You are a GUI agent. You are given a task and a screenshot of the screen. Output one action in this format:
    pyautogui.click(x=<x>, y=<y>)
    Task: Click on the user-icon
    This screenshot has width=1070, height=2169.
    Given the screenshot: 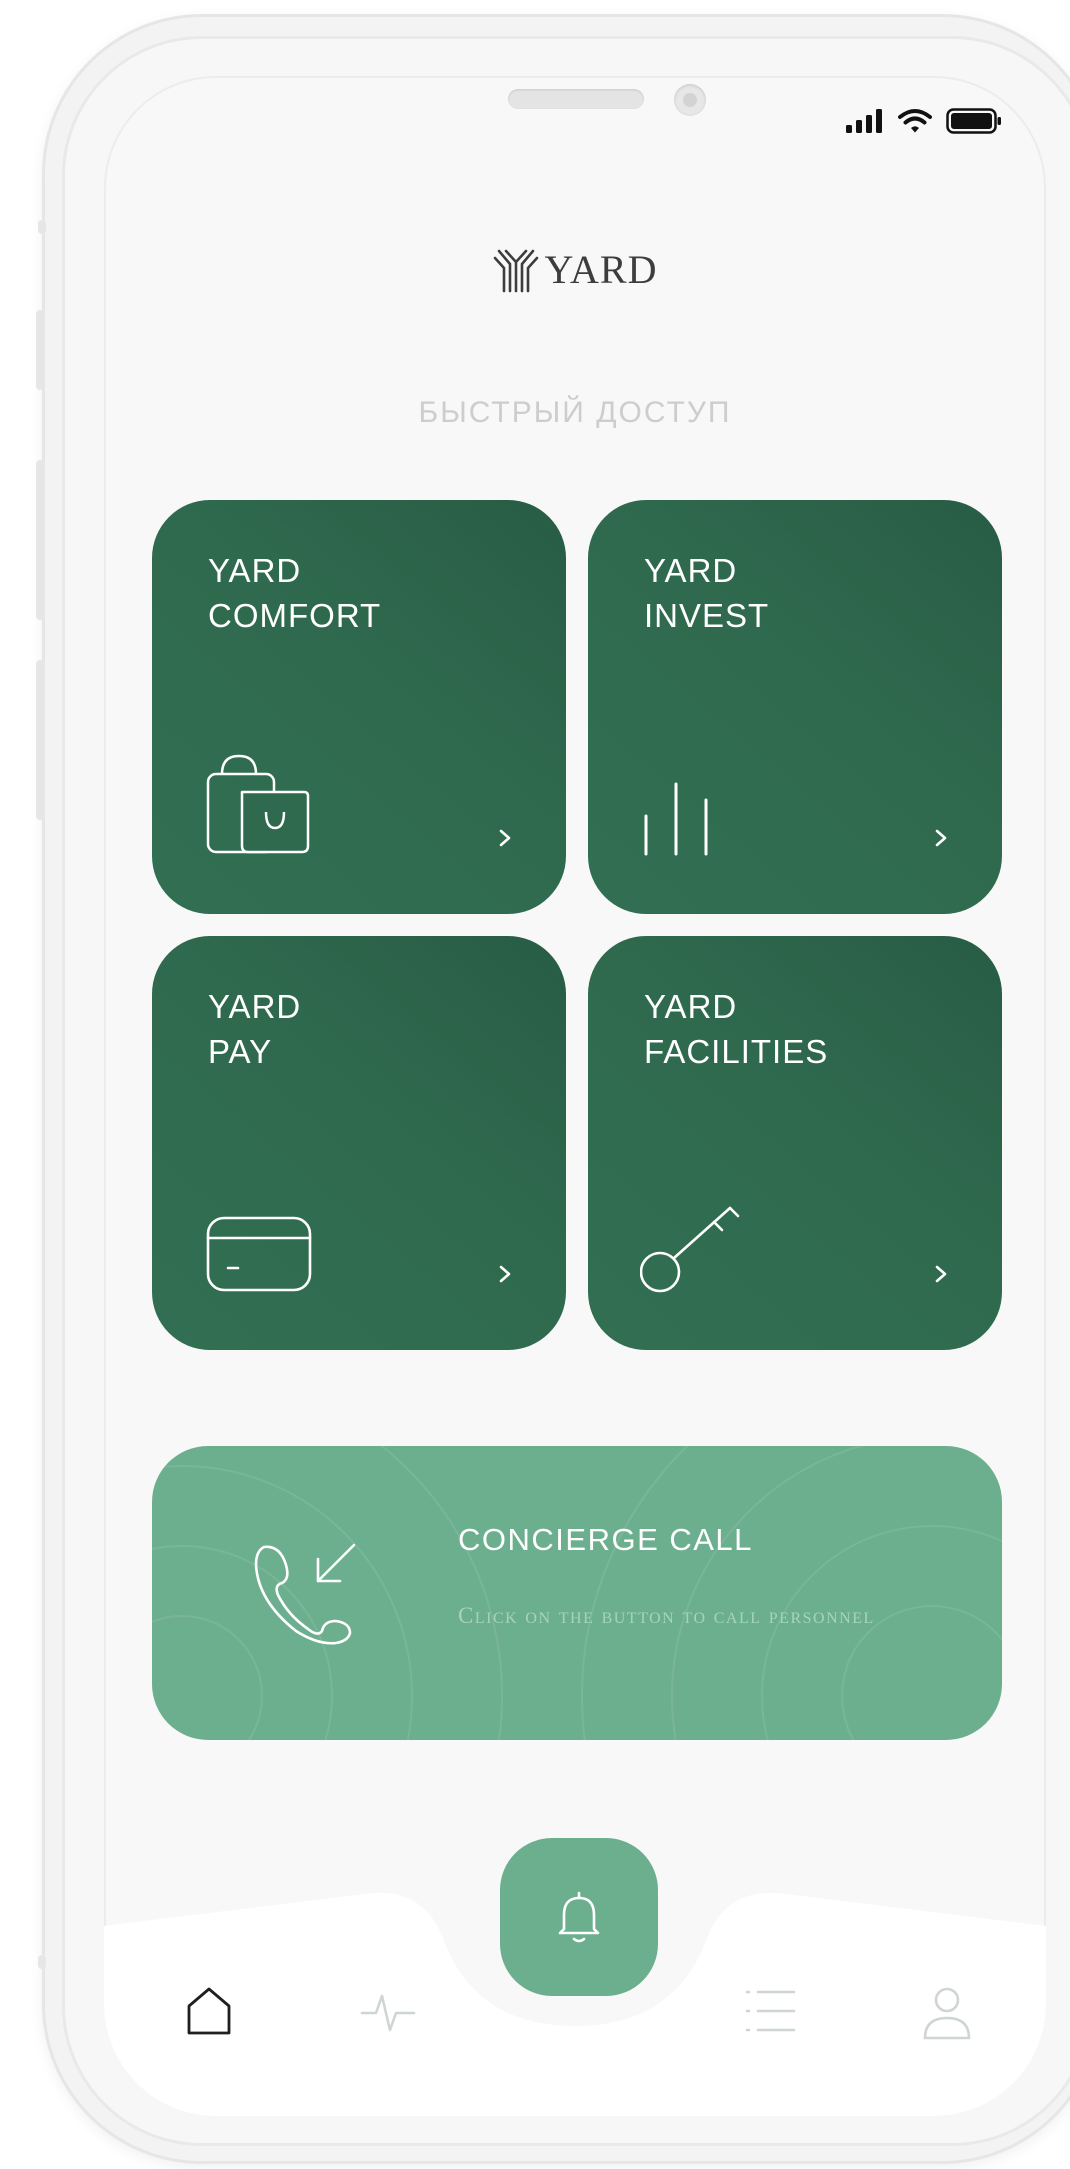 What is the action you would take?
    pyautogui.click(x=947, y=2013)
    